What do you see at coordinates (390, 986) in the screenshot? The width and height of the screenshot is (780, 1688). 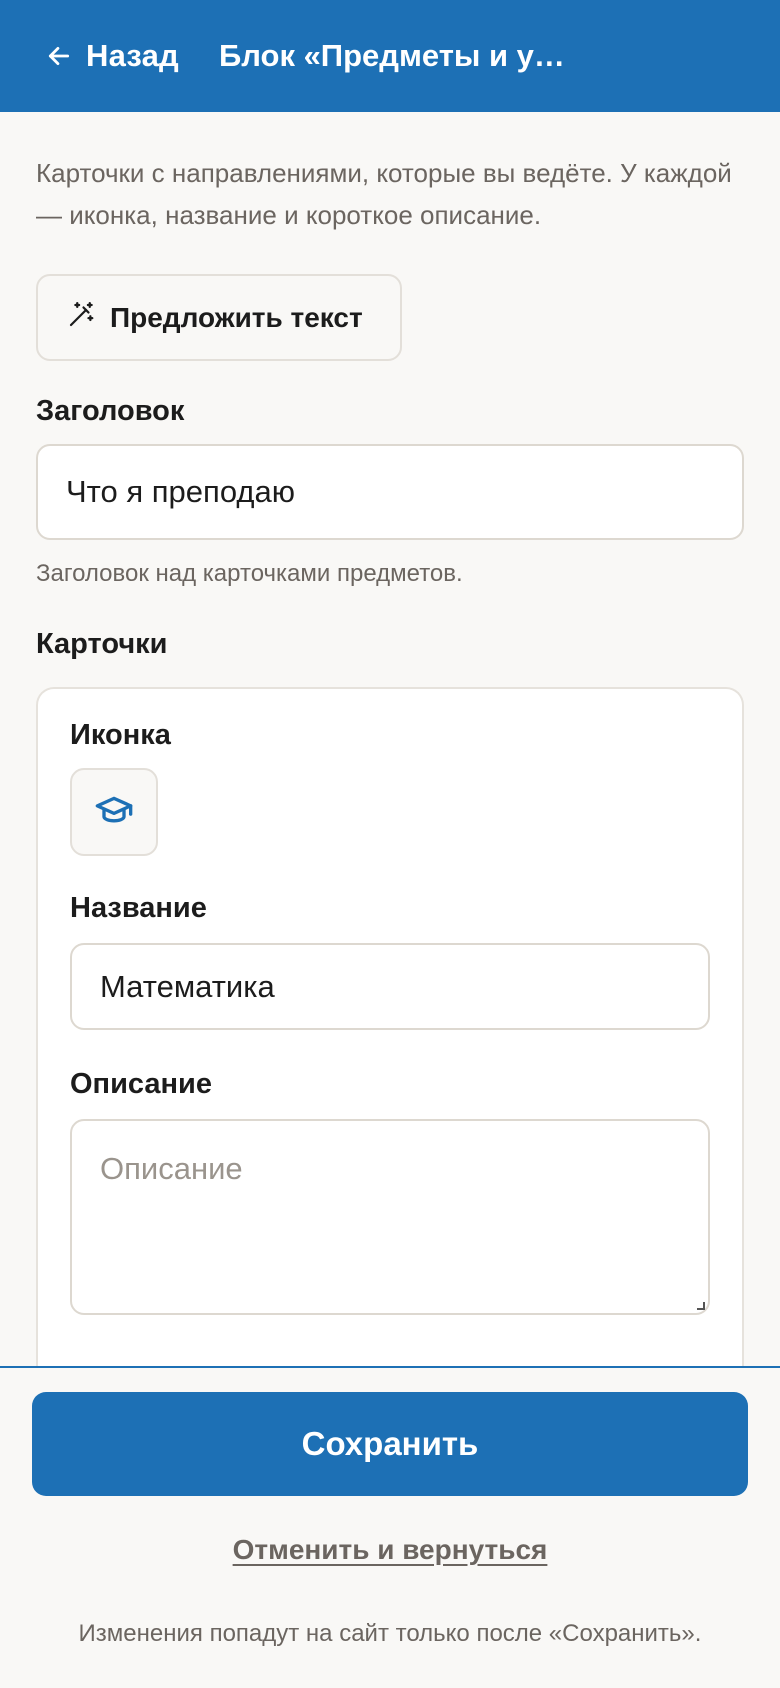 I see `card-name-input: Математика` at bounding box center [390, 986].